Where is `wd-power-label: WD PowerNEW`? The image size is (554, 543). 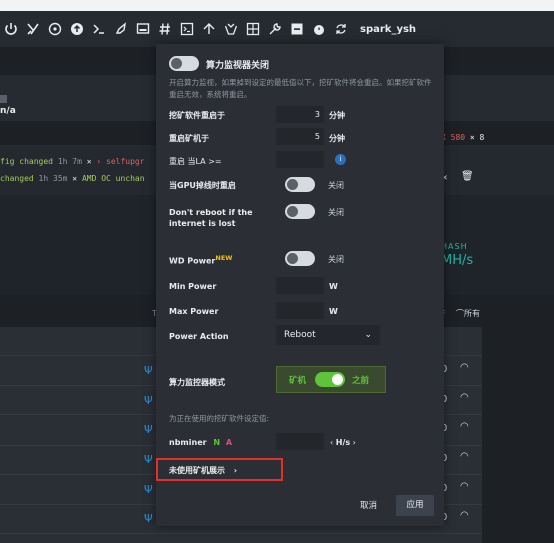 wd-power-label: WD PowerNEW is located at coordinates (201, 260).